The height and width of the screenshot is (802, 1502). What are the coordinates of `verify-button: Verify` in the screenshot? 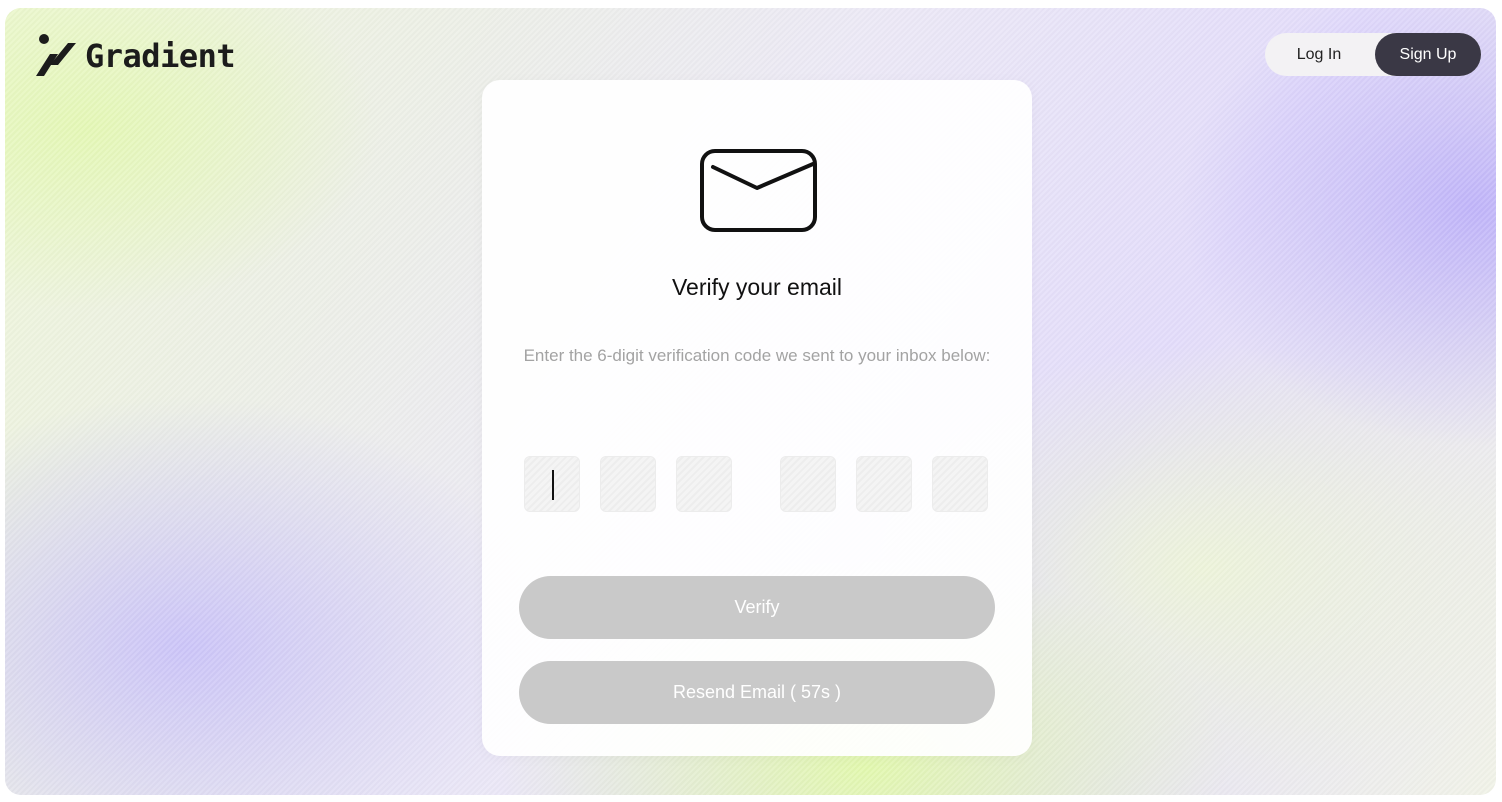 It's located at (757, 607).